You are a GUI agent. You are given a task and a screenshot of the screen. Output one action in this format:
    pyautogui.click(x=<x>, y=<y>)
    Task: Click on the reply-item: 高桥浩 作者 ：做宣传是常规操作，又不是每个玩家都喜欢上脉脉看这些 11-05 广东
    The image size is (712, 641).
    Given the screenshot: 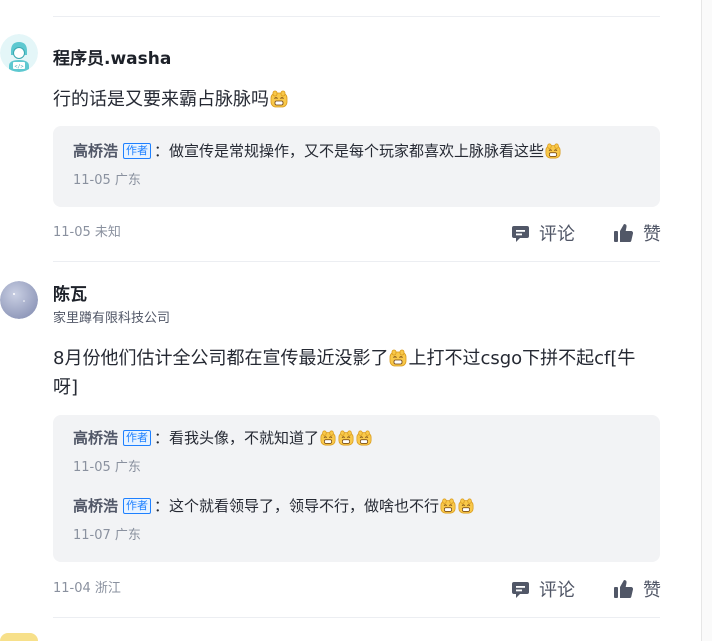 What is the action you would take?
    pyautogui.click(x=358, y=165)
    